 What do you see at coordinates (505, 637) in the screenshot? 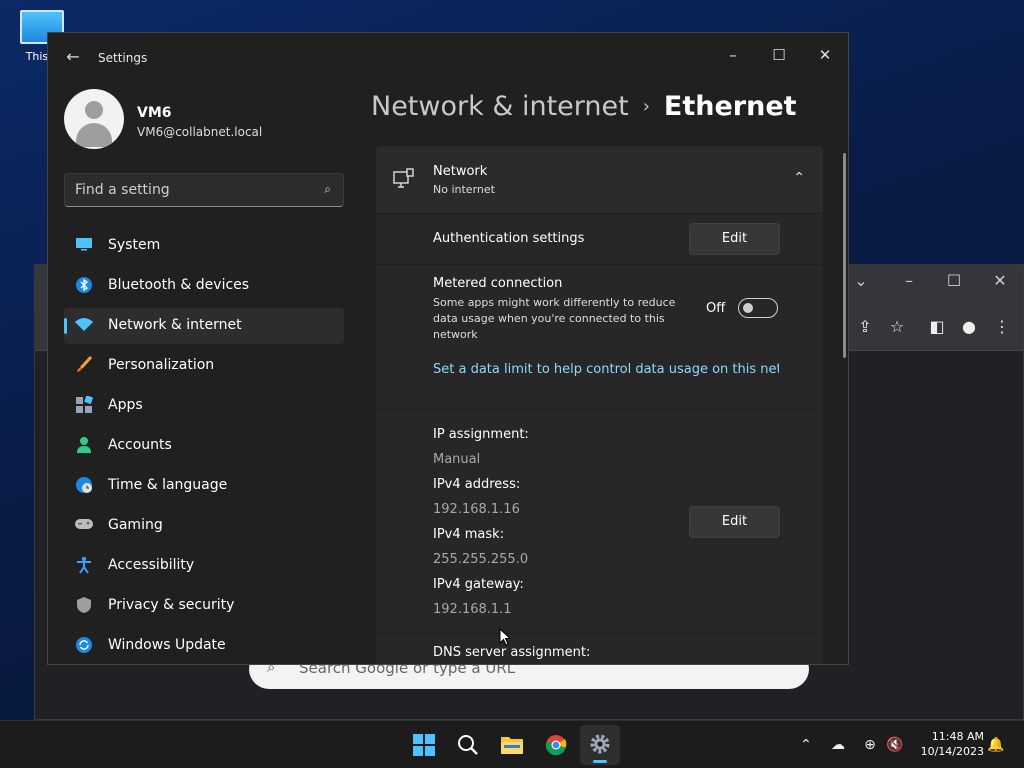
I see `mouse-cursor-icon` at bounding box center [505, 637].